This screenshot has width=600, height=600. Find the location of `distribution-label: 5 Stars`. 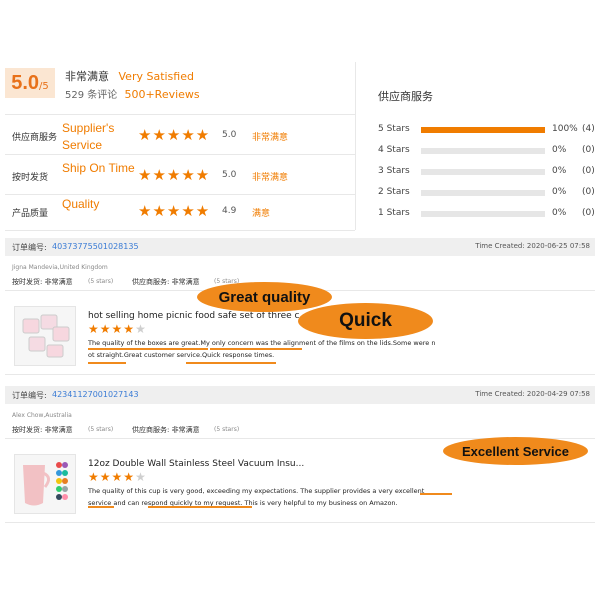

distribution-label: 5 Stars is located at coordinates (394, 129).